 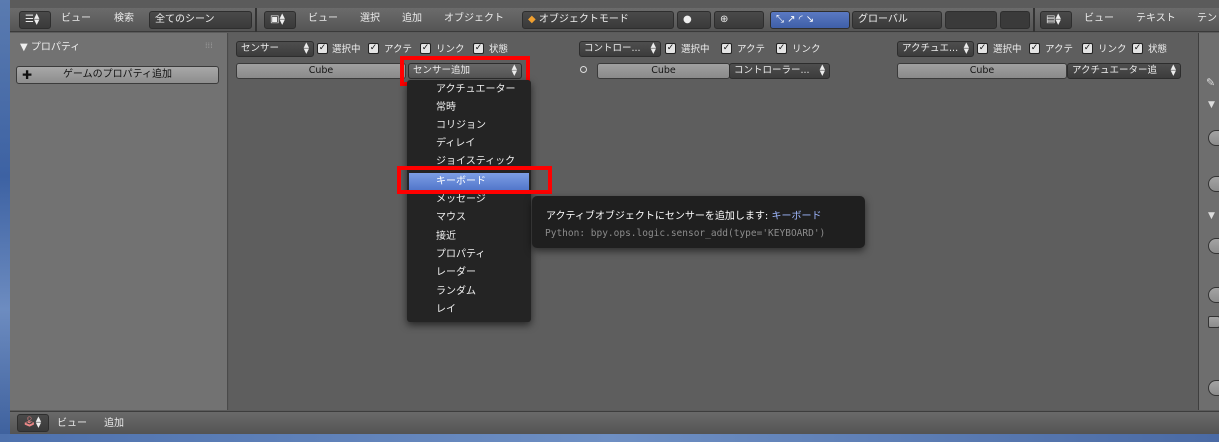 I want to click on mode-select: ◆ オブジェクトモード, so click(x=598, y=20).